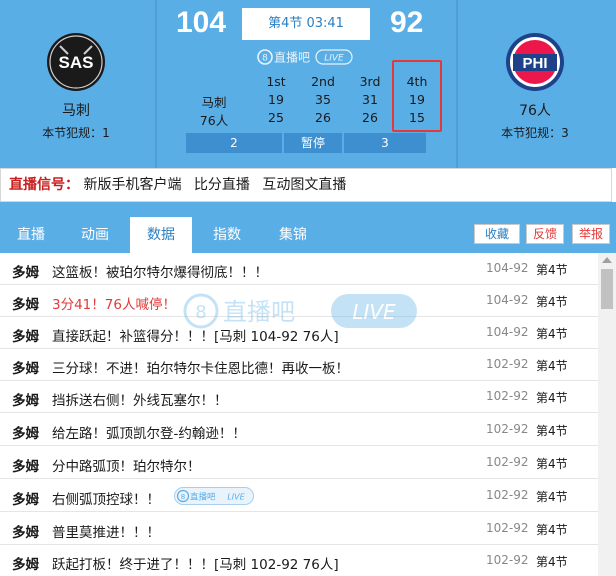 Image resolution: width=616 pixels, height=576 pixels. I want to click on svg-text: PHI, so click(534, 63).